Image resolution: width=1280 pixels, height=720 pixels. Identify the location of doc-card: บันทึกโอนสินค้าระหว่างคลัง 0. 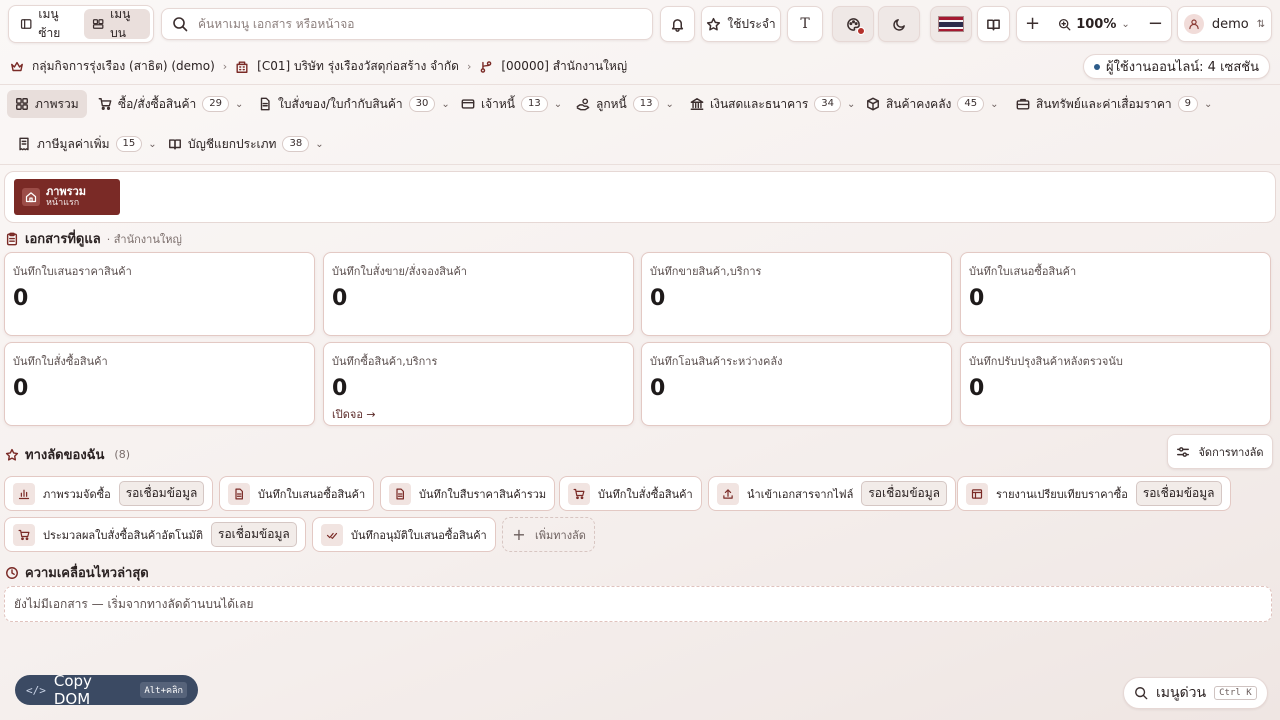
(796, 384).